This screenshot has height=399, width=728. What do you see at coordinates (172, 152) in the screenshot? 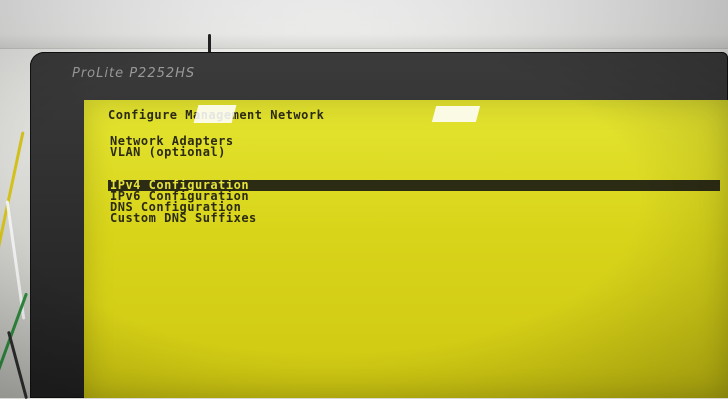
I see `menu-item-vlan: VLAN (optional)` at bounding box center [172, 152].